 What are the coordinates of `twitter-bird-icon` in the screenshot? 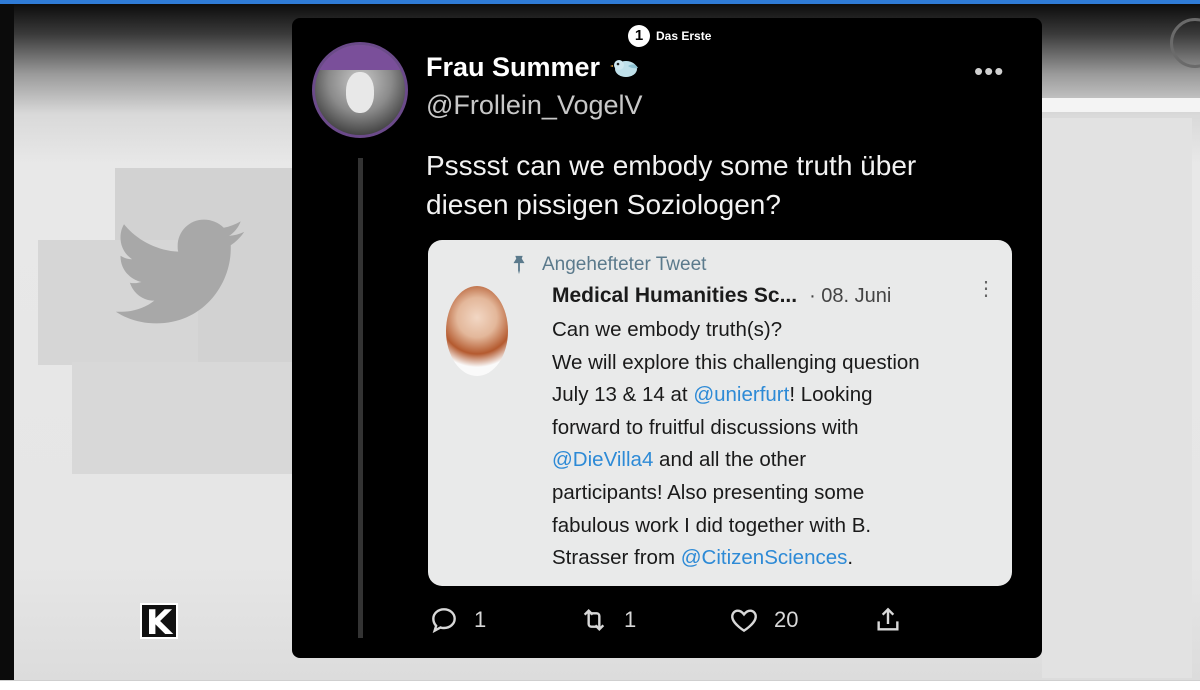 It's located at (180, 271).